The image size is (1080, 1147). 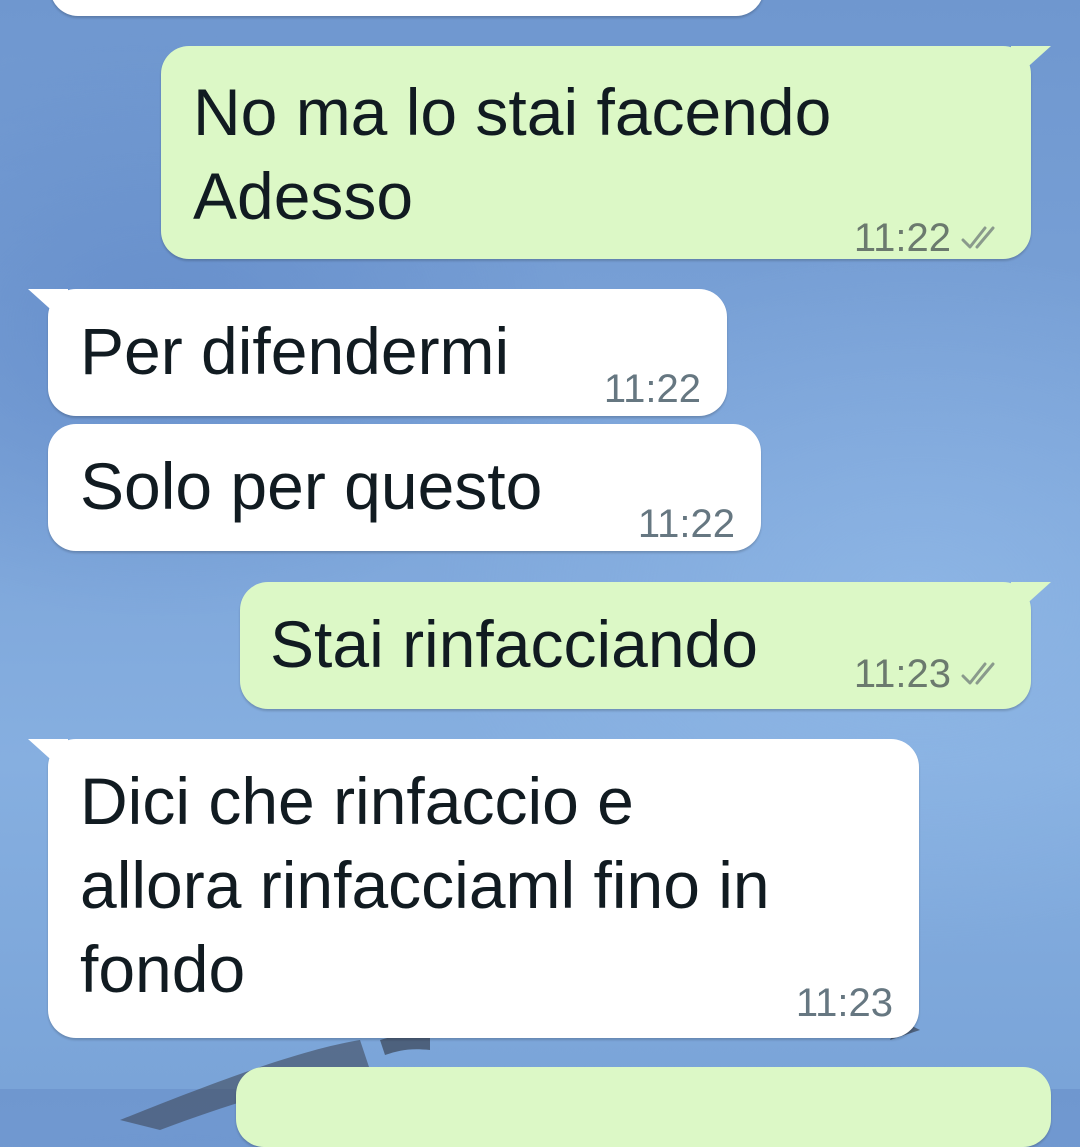 I want to click on message-bubble-incoming: Per difendermi 11:22, so click(x=377, y=352).